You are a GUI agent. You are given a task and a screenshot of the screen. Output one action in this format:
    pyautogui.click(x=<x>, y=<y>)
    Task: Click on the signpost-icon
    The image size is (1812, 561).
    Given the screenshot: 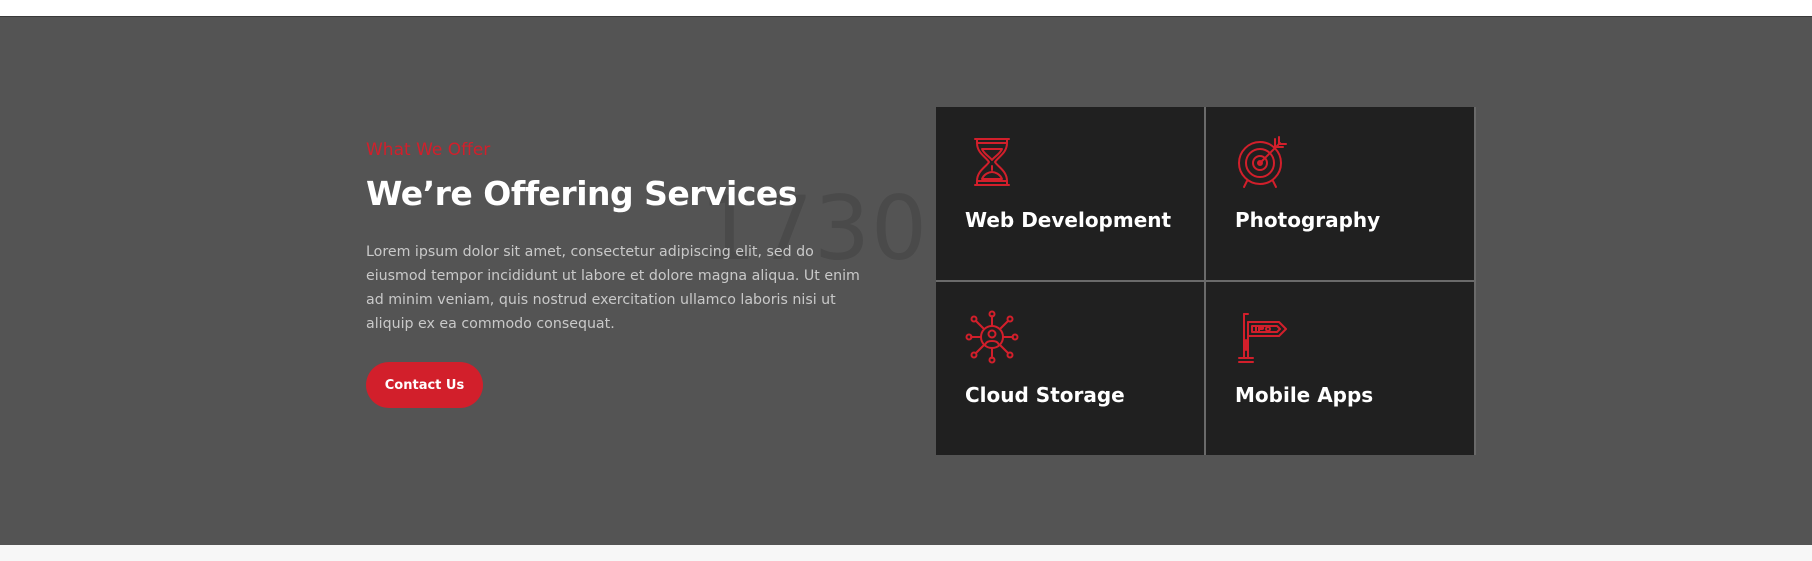 What is the action you would take?
    pyautogui.click(x=1262, y=337)
    